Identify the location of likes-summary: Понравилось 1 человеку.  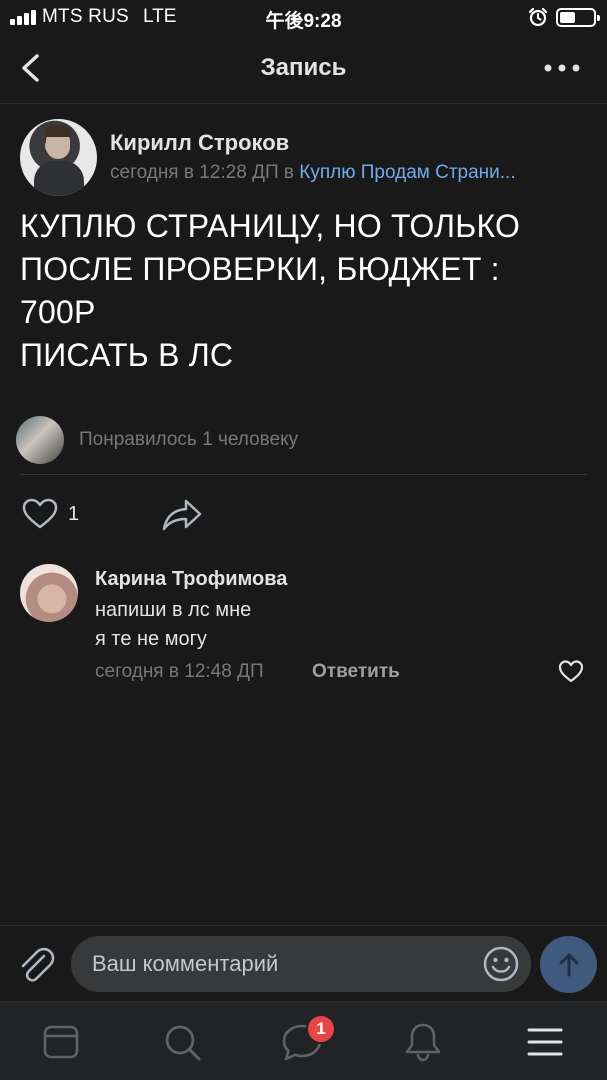
(303, 441).